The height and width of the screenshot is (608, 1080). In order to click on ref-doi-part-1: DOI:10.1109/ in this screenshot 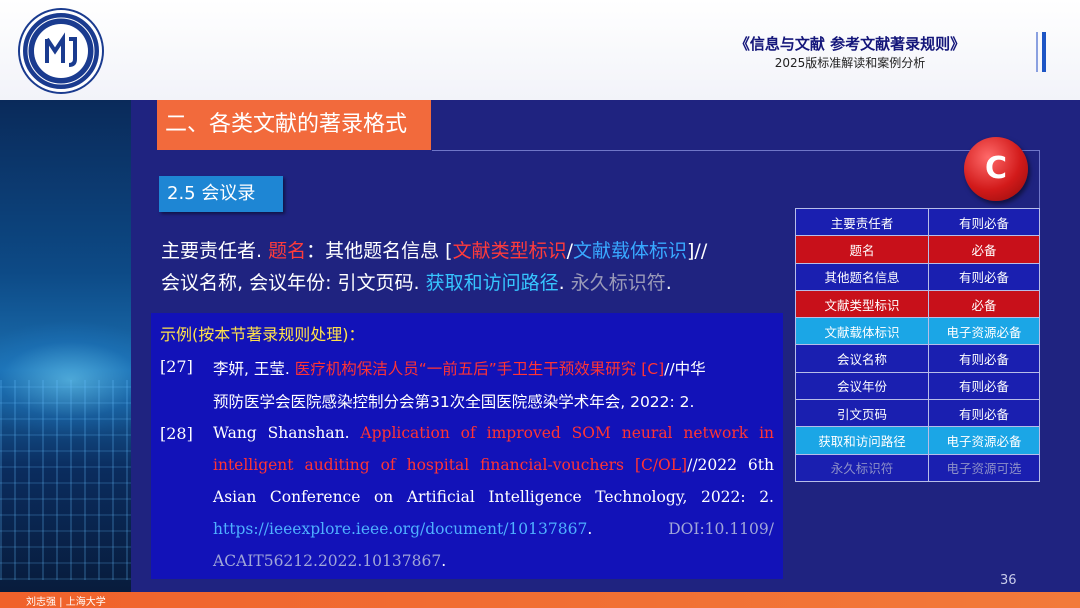, I will do `click(721, 529)`.